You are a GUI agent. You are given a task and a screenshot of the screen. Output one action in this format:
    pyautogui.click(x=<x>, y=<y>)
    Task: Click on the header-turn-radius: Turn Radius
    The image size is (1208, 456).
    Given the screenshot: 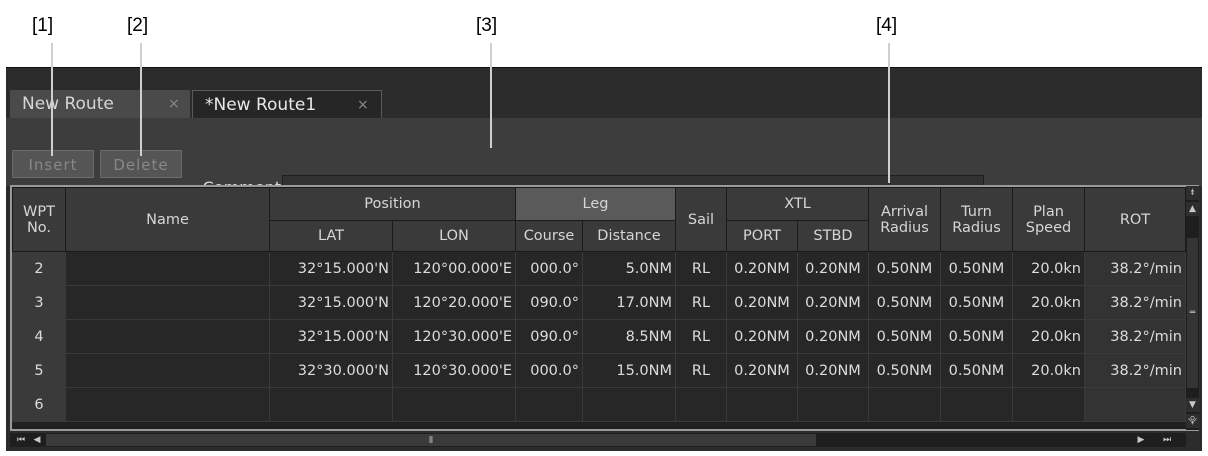 What is the action you would take?
    pyautogui.click(x=976, y=219)
    